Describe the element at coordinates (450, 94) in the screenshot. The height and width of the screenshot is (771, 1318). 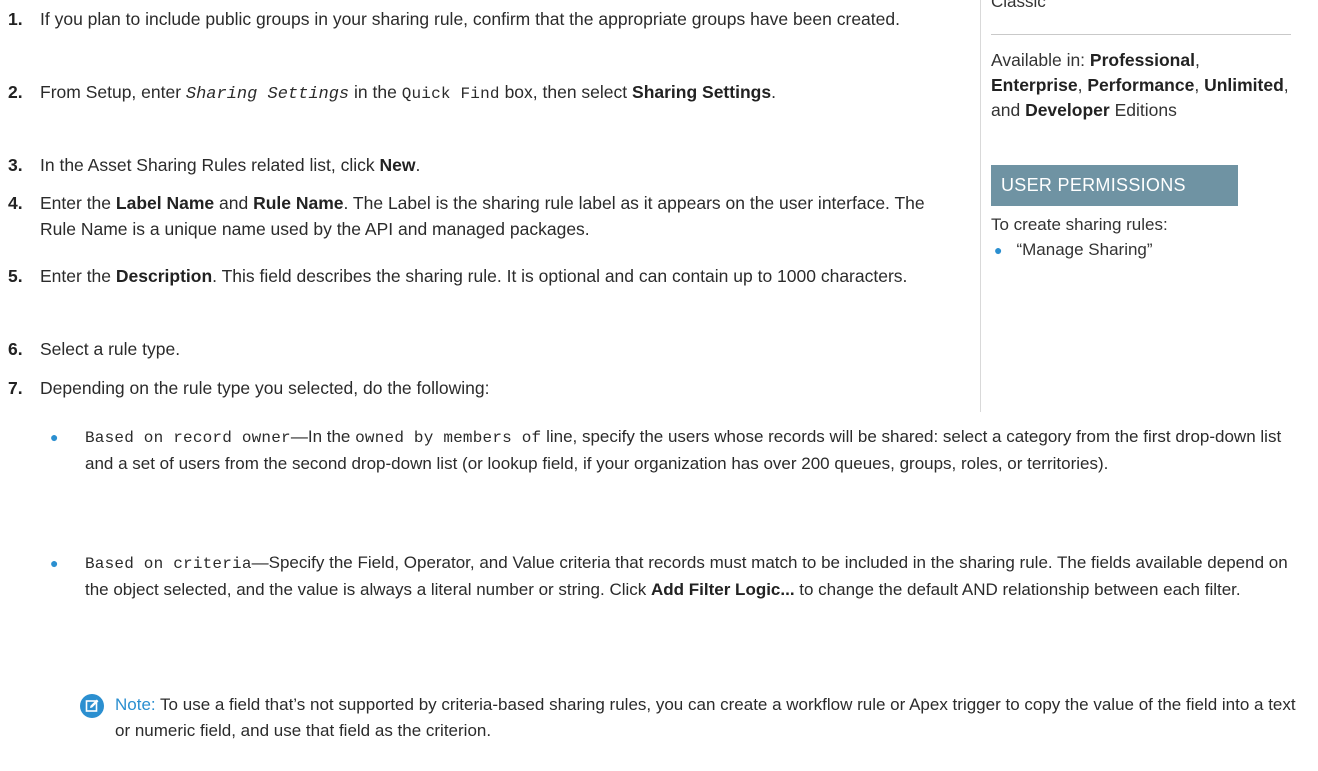
I see `quick-find-code: Quick Find` at that location.